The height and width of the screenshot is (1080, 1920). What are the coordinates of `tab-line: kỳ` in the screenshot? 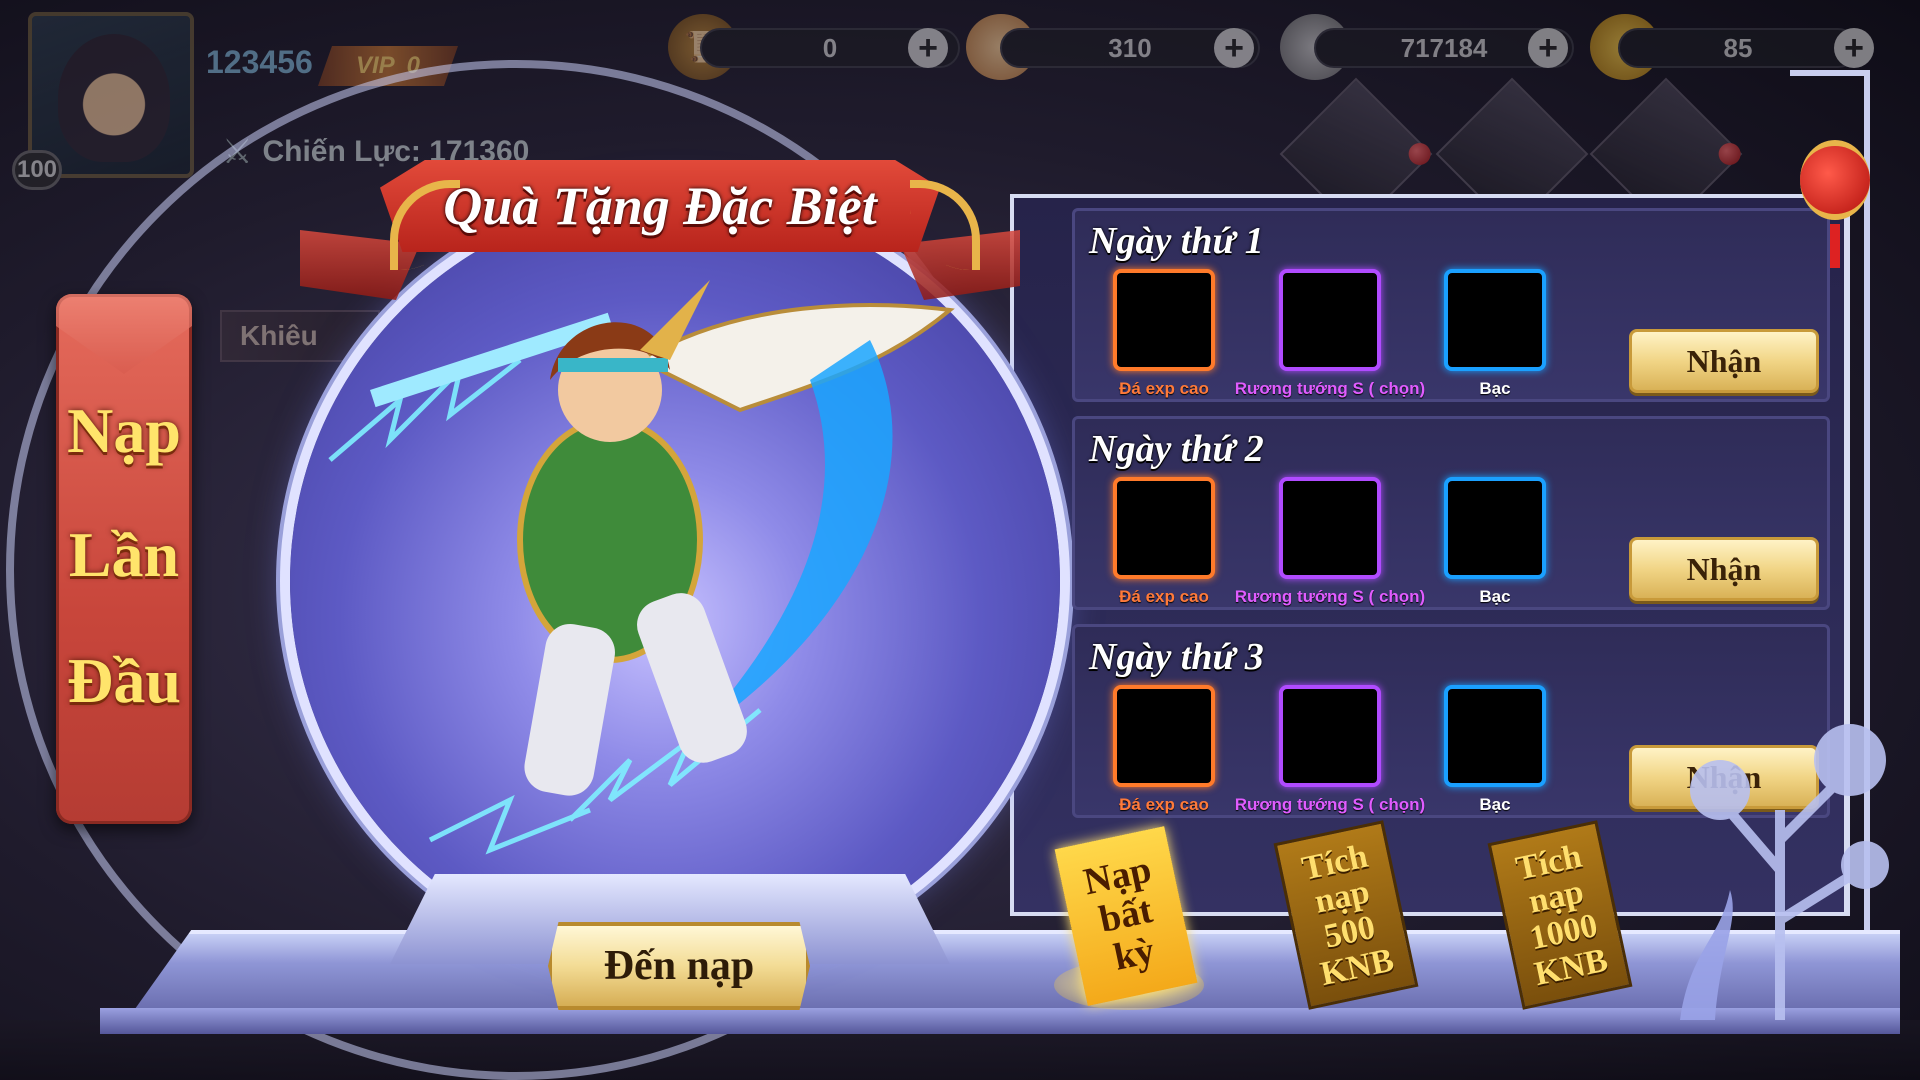 It's located at (1134, 954).